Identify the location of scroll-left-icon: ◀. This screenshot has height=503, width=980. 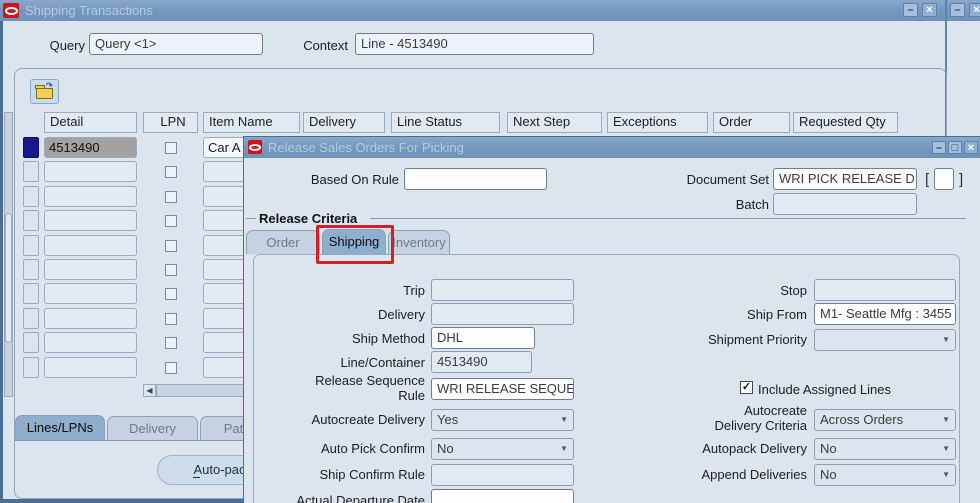
(149, 390).